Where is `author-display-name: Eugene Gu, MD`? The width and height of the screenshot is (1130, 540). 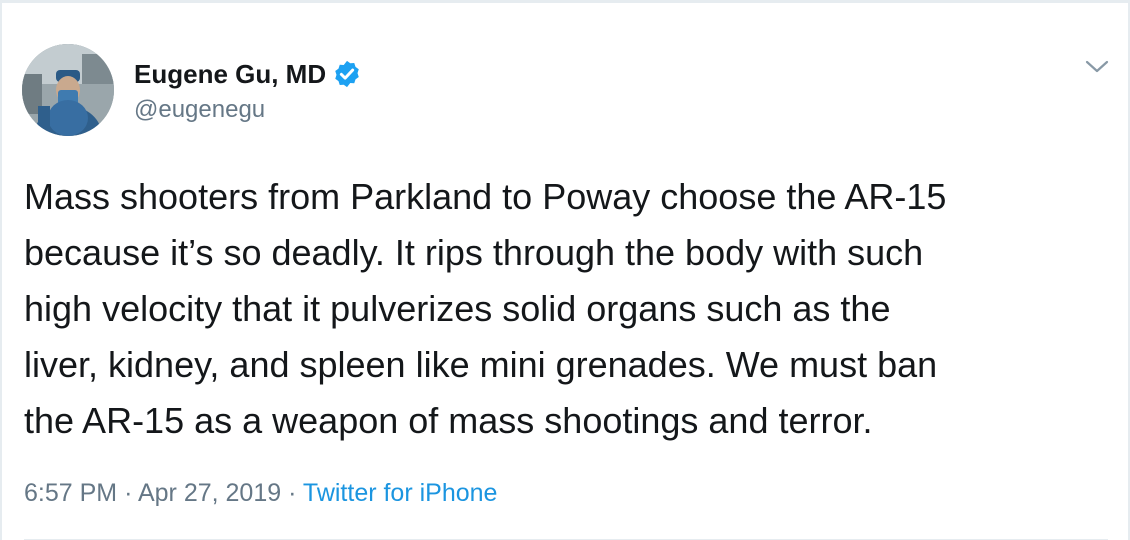 author-display-name: Eugene Gu, MD is located at coordinates (230, 74).